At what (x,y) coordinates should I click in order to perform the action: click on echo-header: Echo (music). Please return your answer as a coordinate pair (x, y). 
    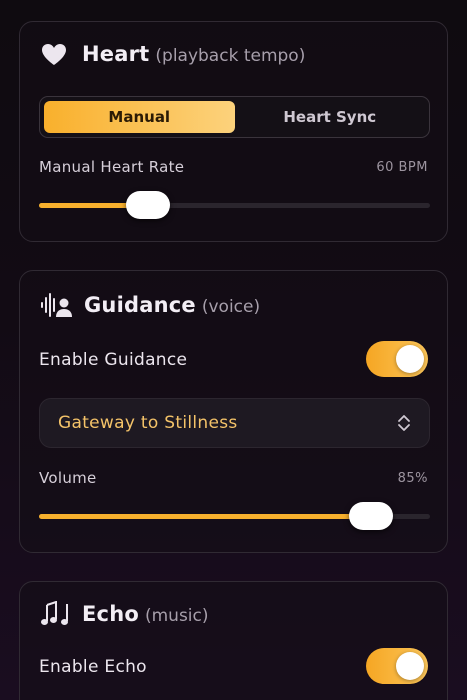
    Looking at the image, I should click on (145, 614).